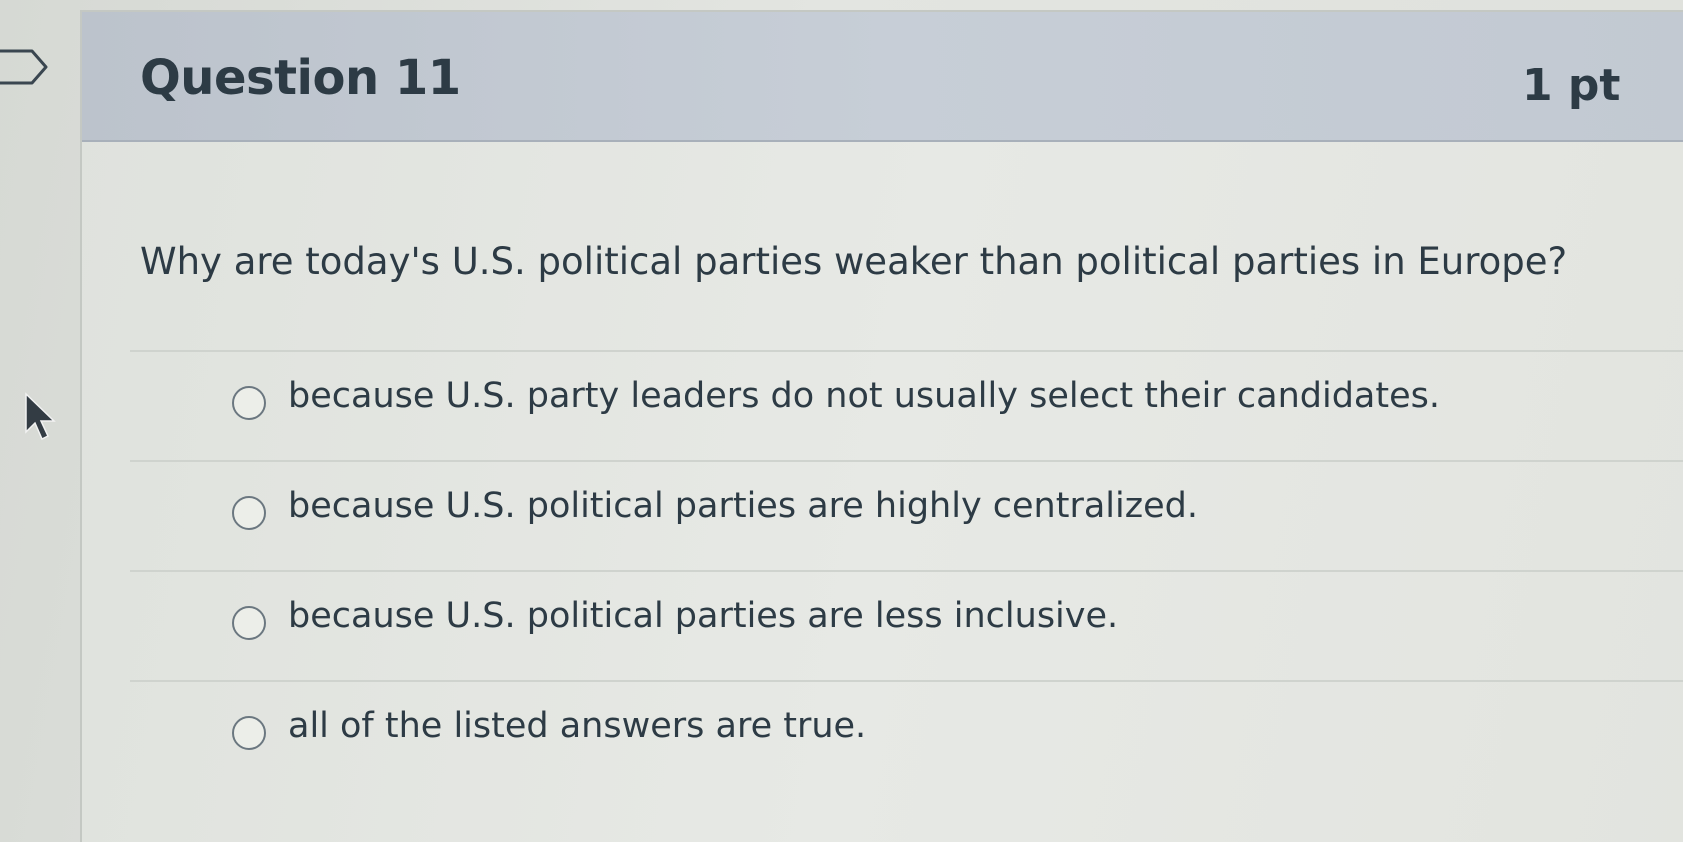 Image resolution: width=1683 pixels, height=842 pixels. I want to click on question-title: Question 11, so click(300, 78).